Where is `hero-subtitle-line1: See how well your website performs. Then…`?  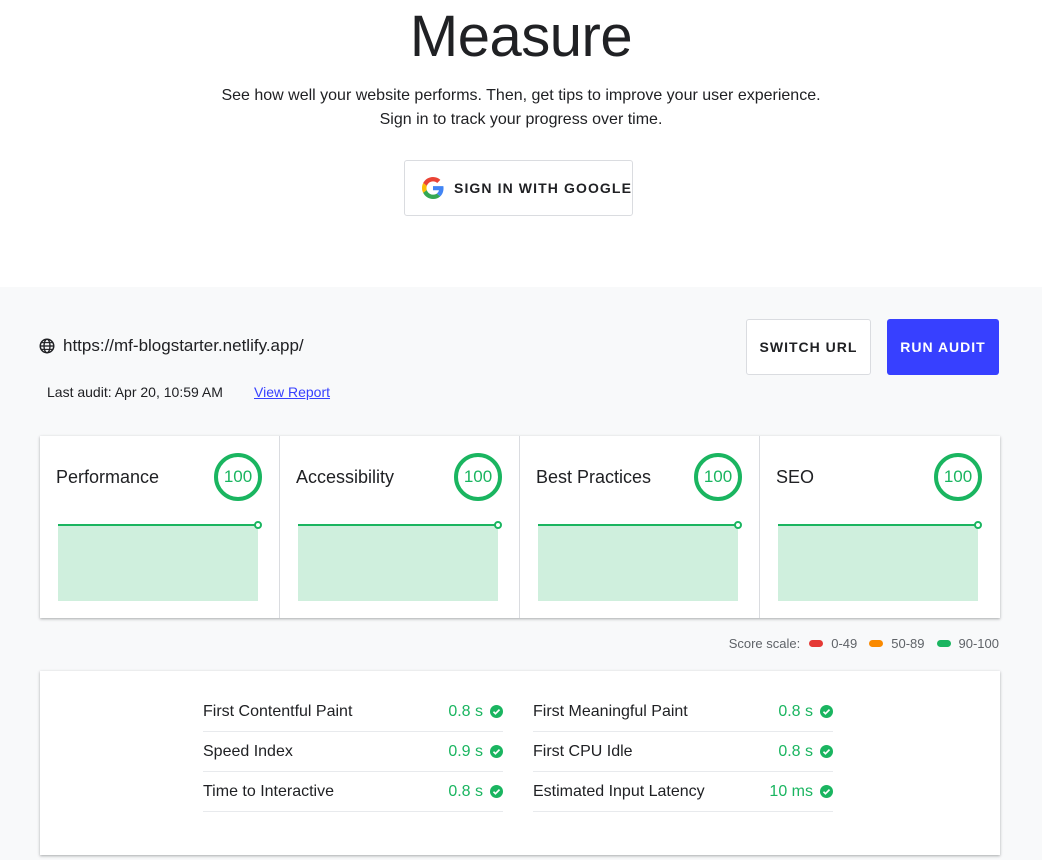
hero-subtitle-line1: See how well your website performs. Then… is located at coordinates (521, 95).